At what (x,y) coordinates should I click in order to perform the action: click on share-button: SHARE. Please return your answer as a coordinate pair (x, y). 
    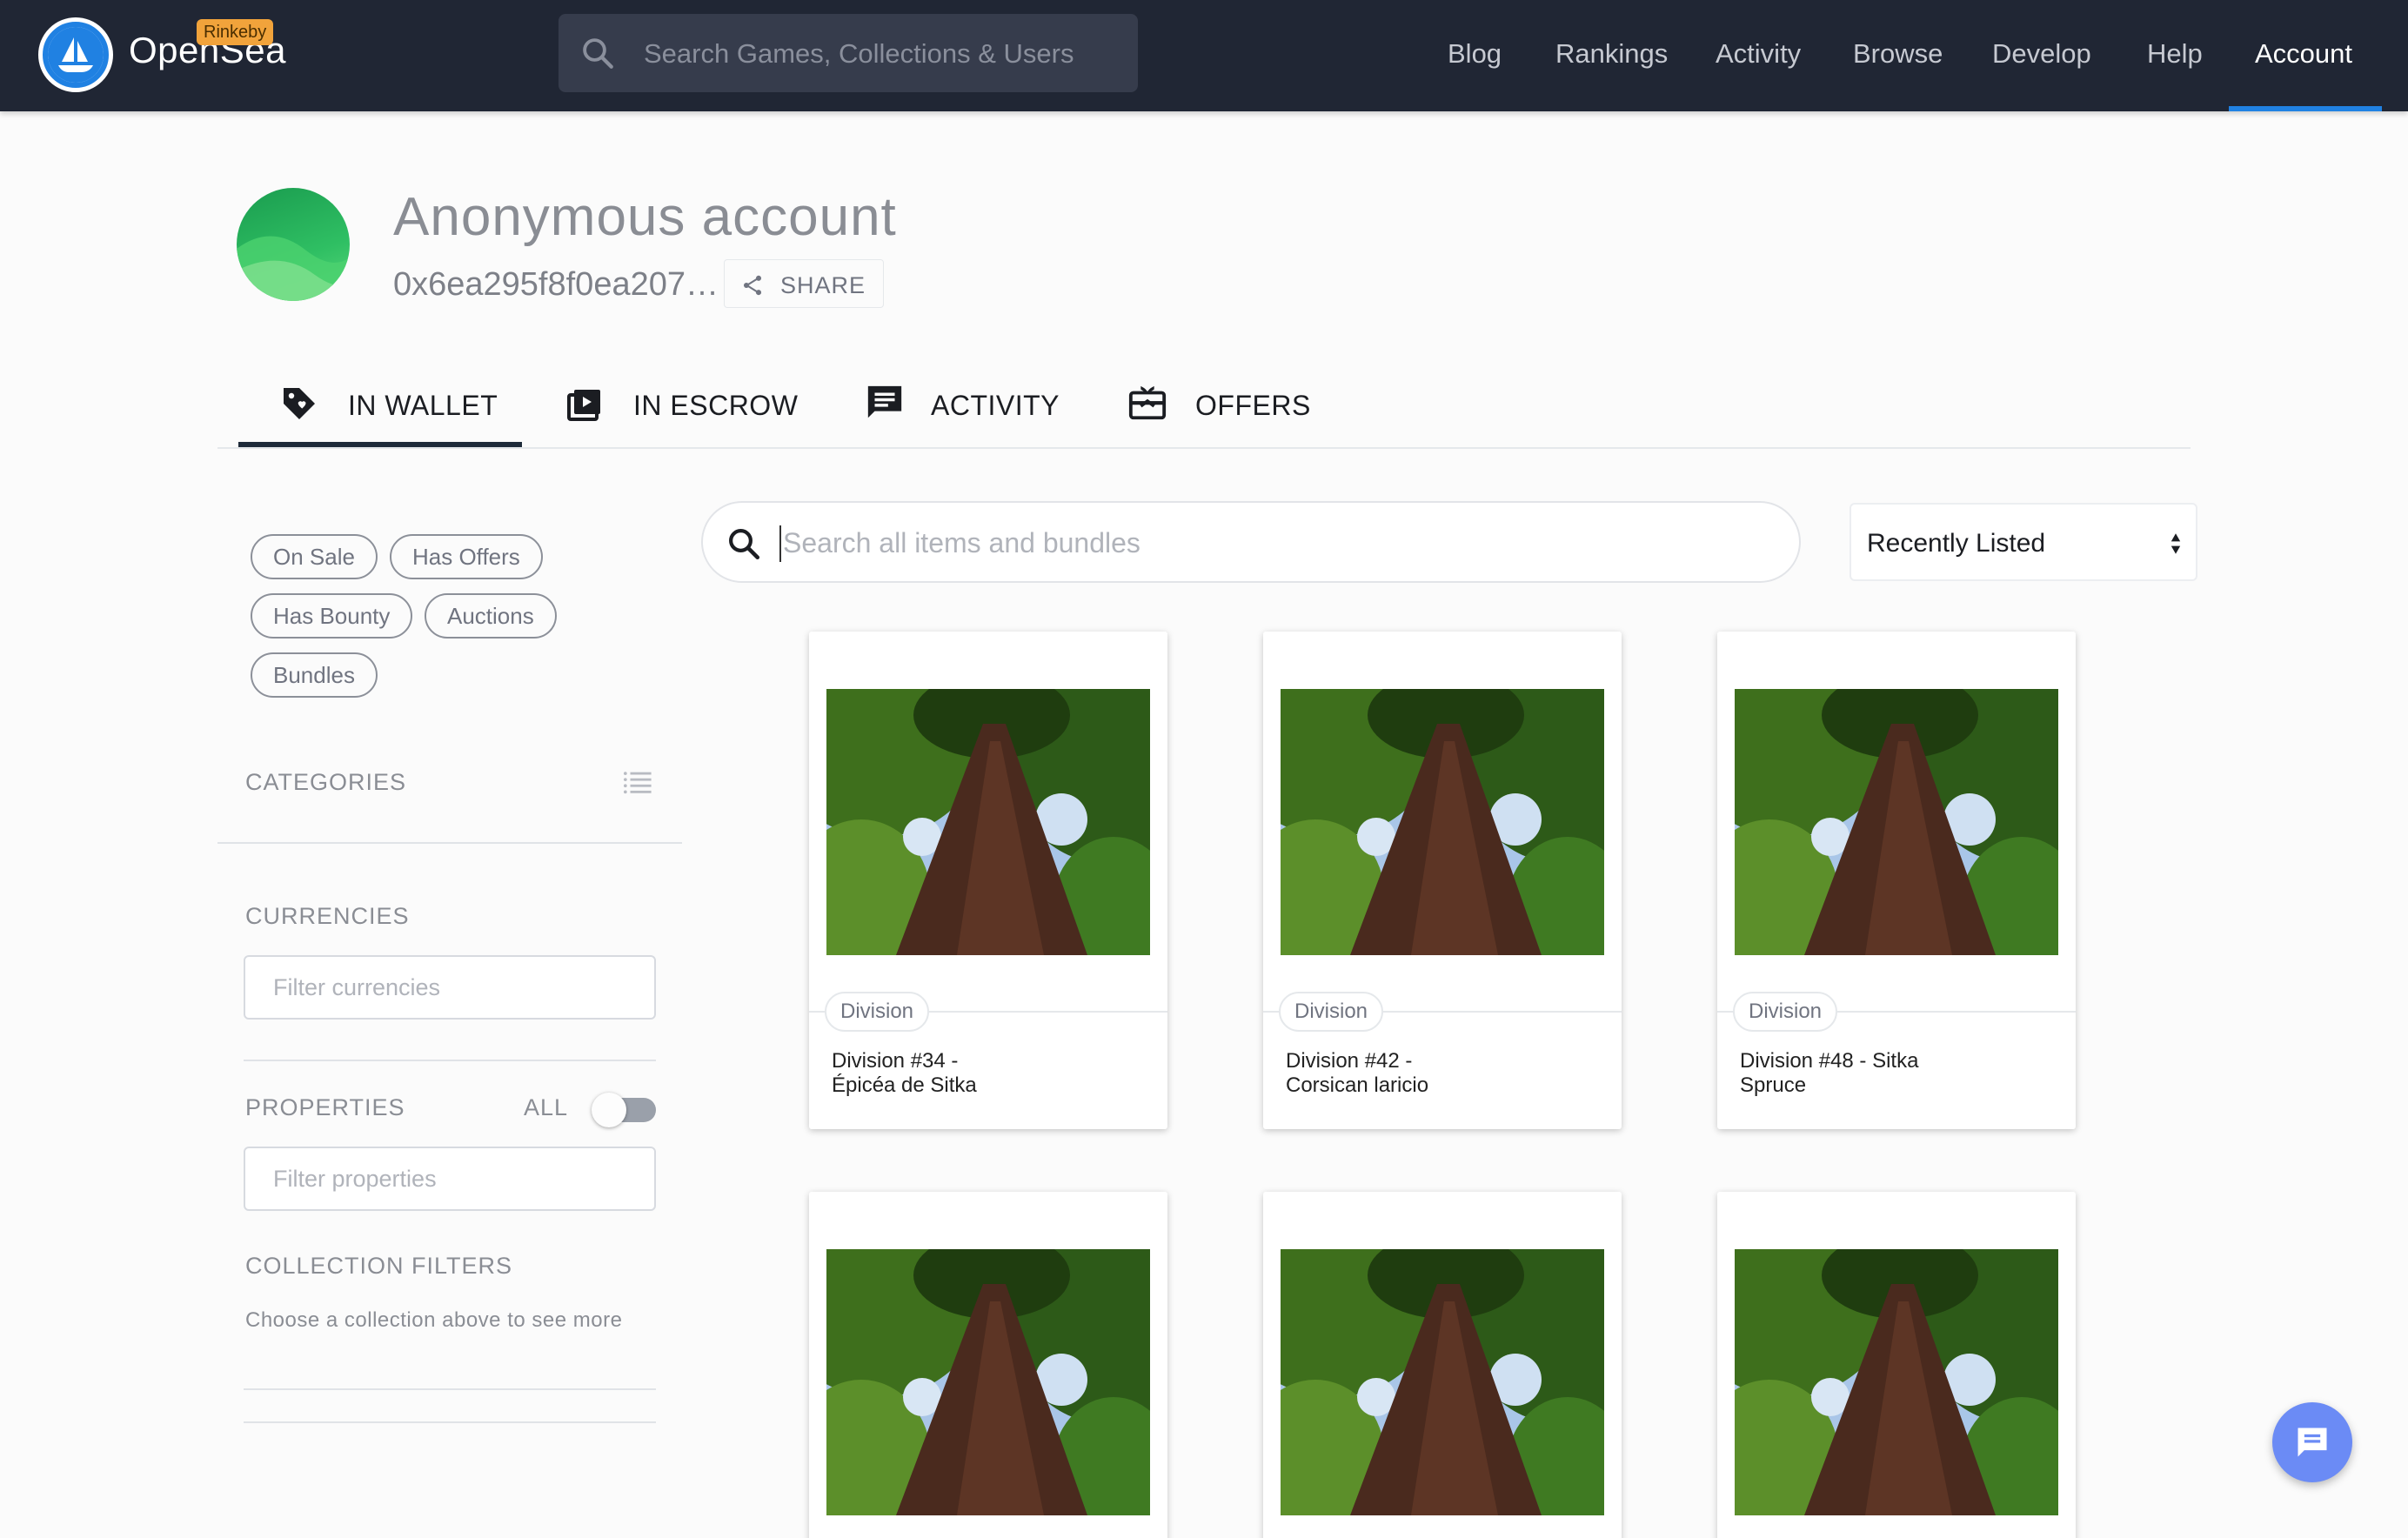
    Looking at the image, I should click on (804, 283).